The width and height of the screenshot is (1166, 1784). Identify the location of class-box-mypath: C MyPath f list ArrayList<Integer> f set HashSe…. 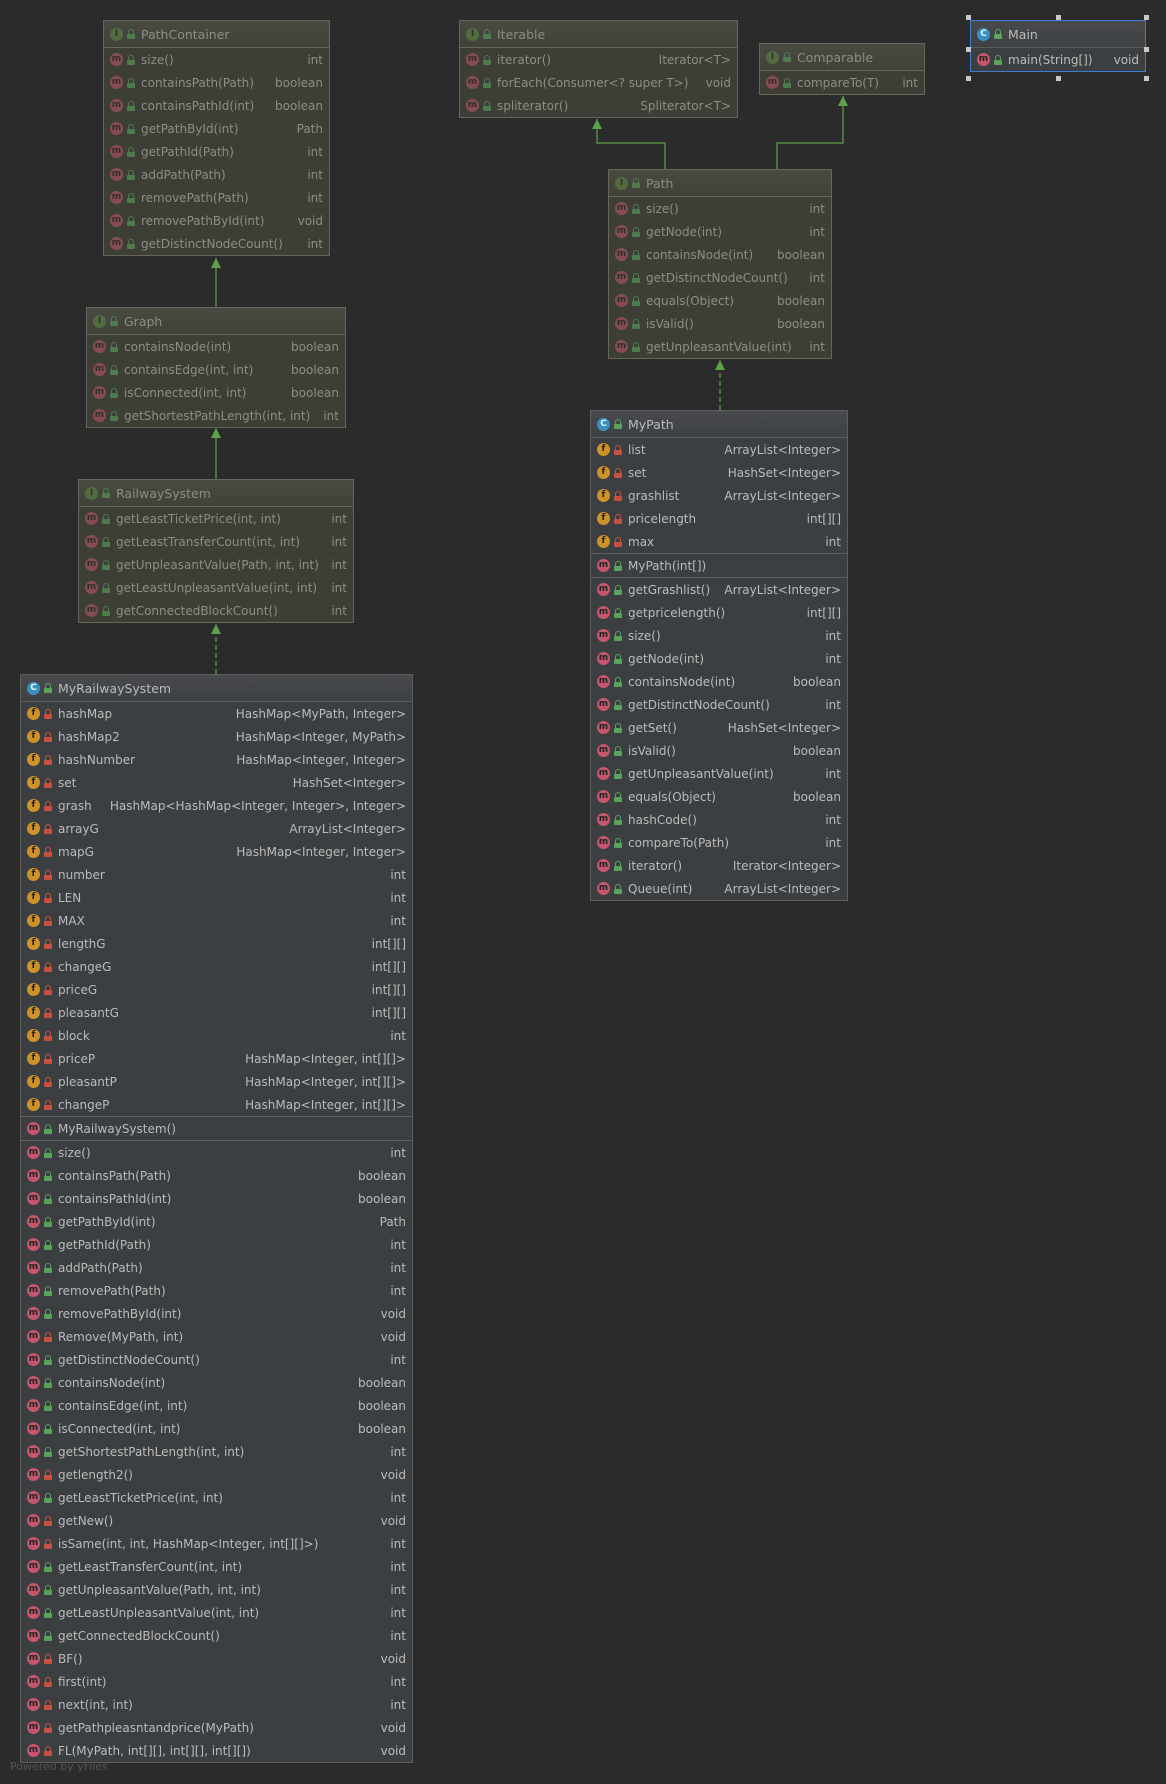
(719, 655).